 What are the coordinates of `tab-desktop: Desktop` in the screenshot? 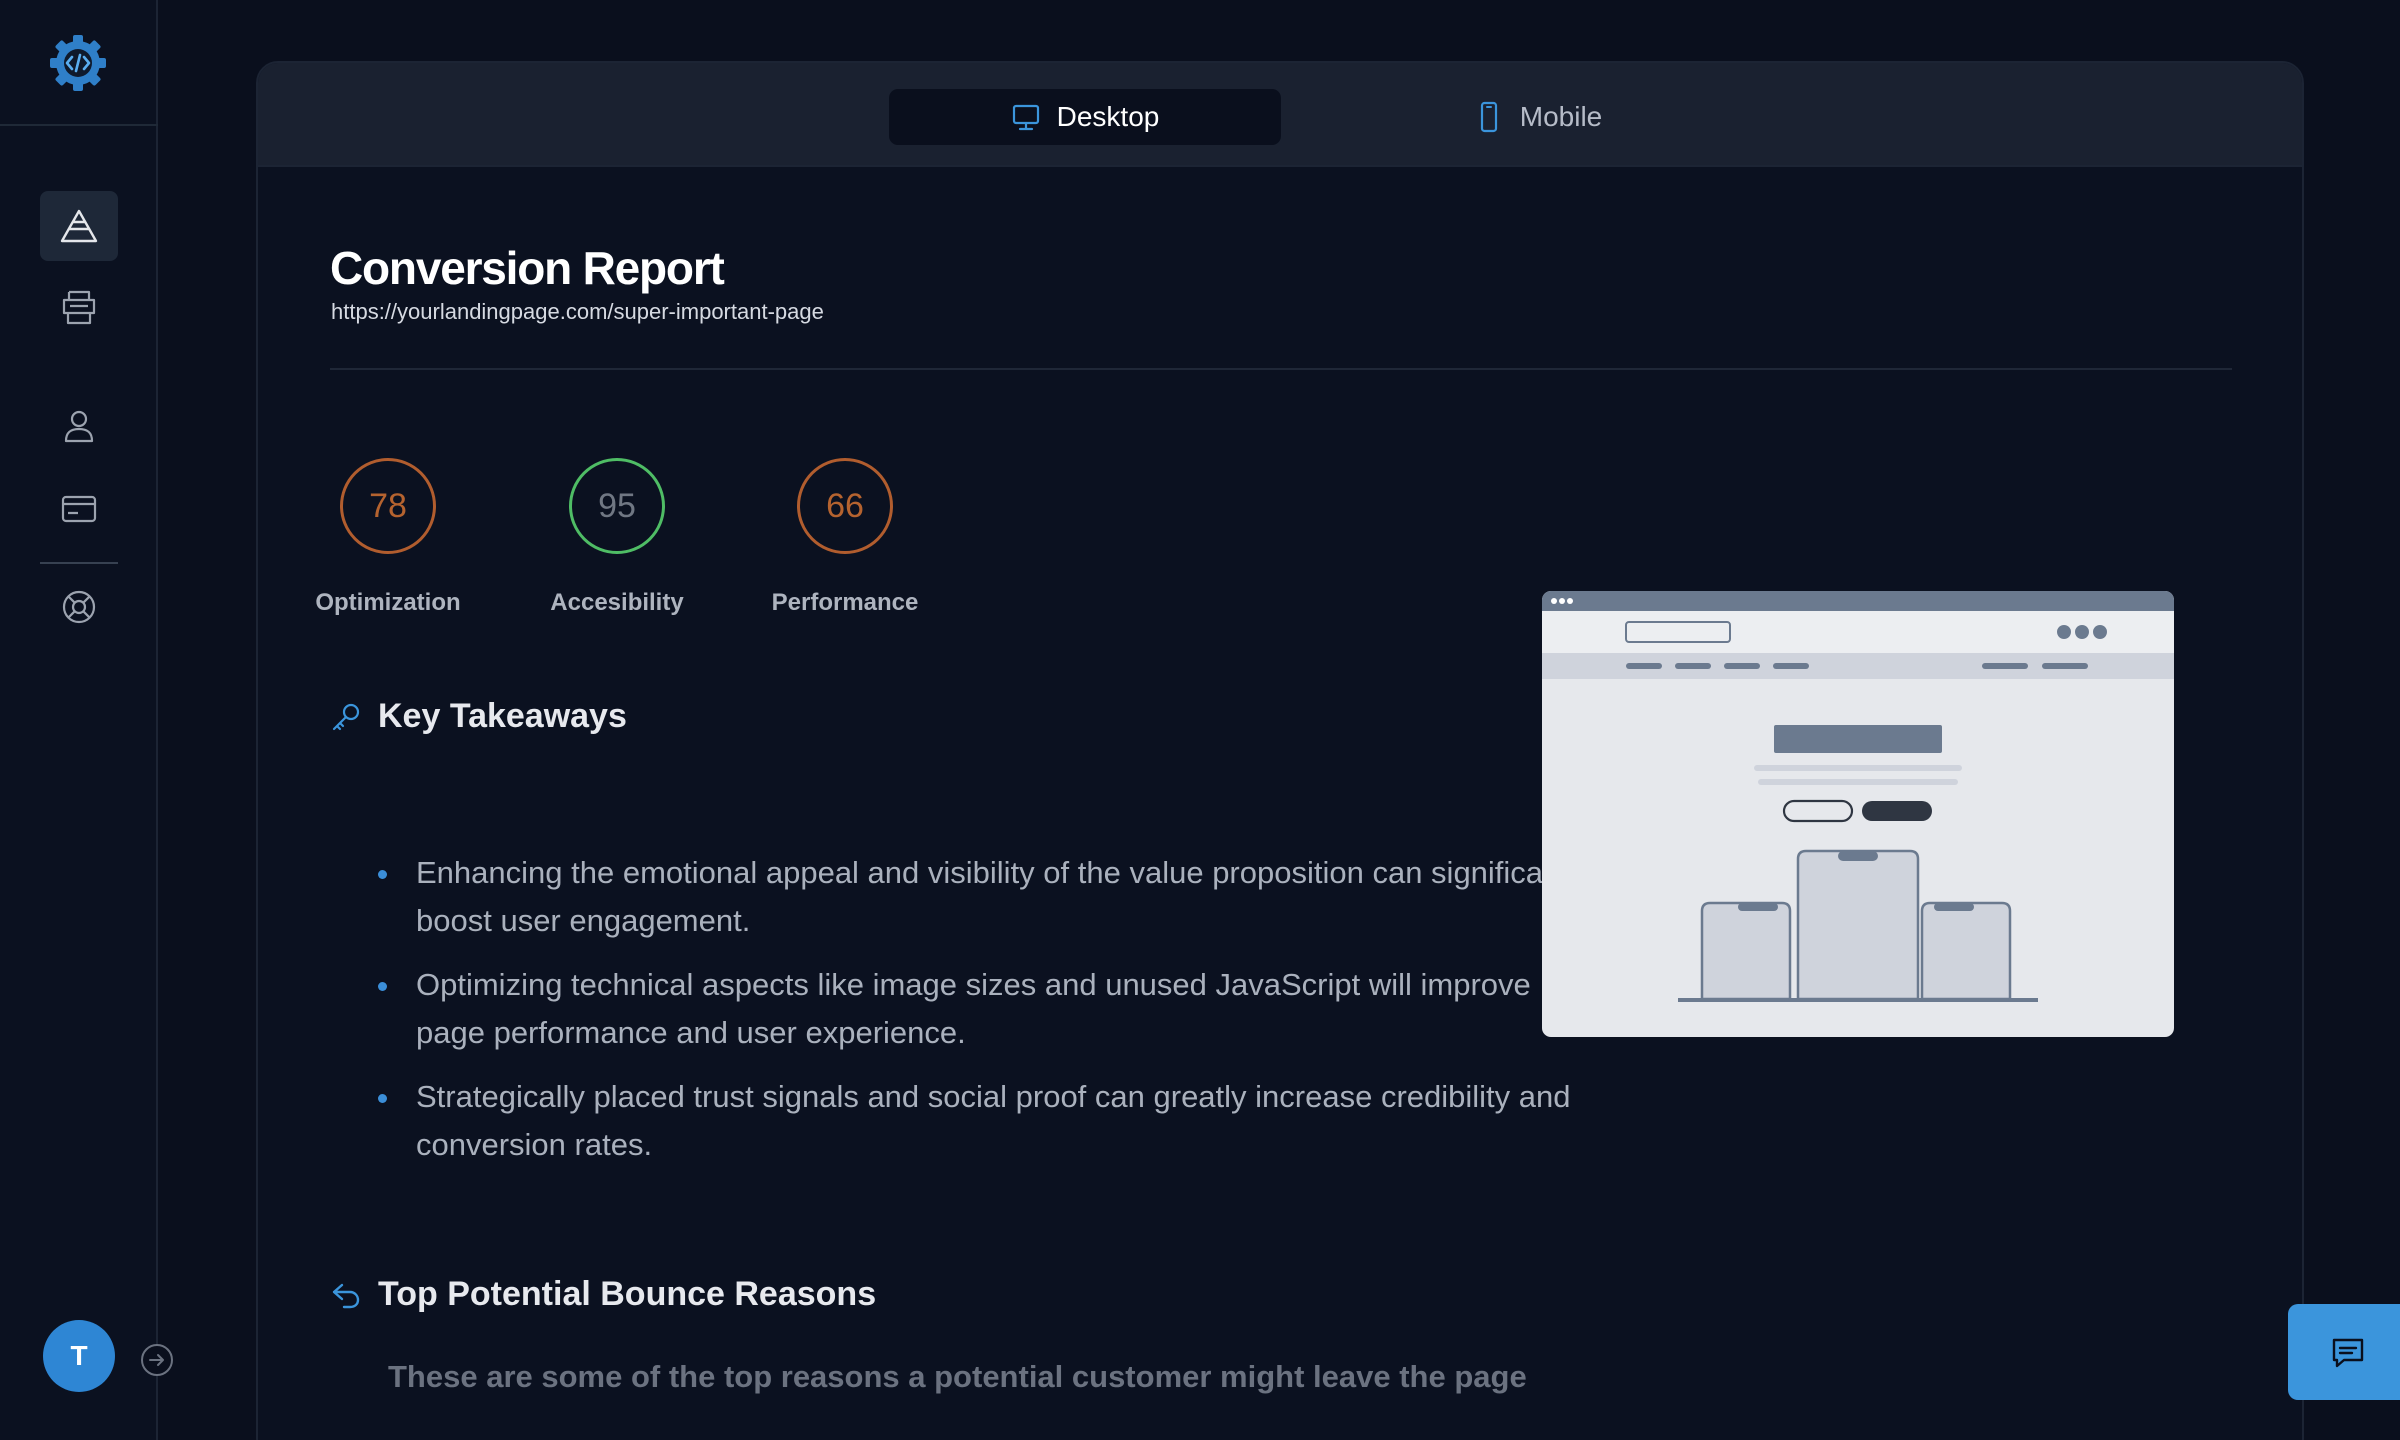 It's located at (1085, 117).